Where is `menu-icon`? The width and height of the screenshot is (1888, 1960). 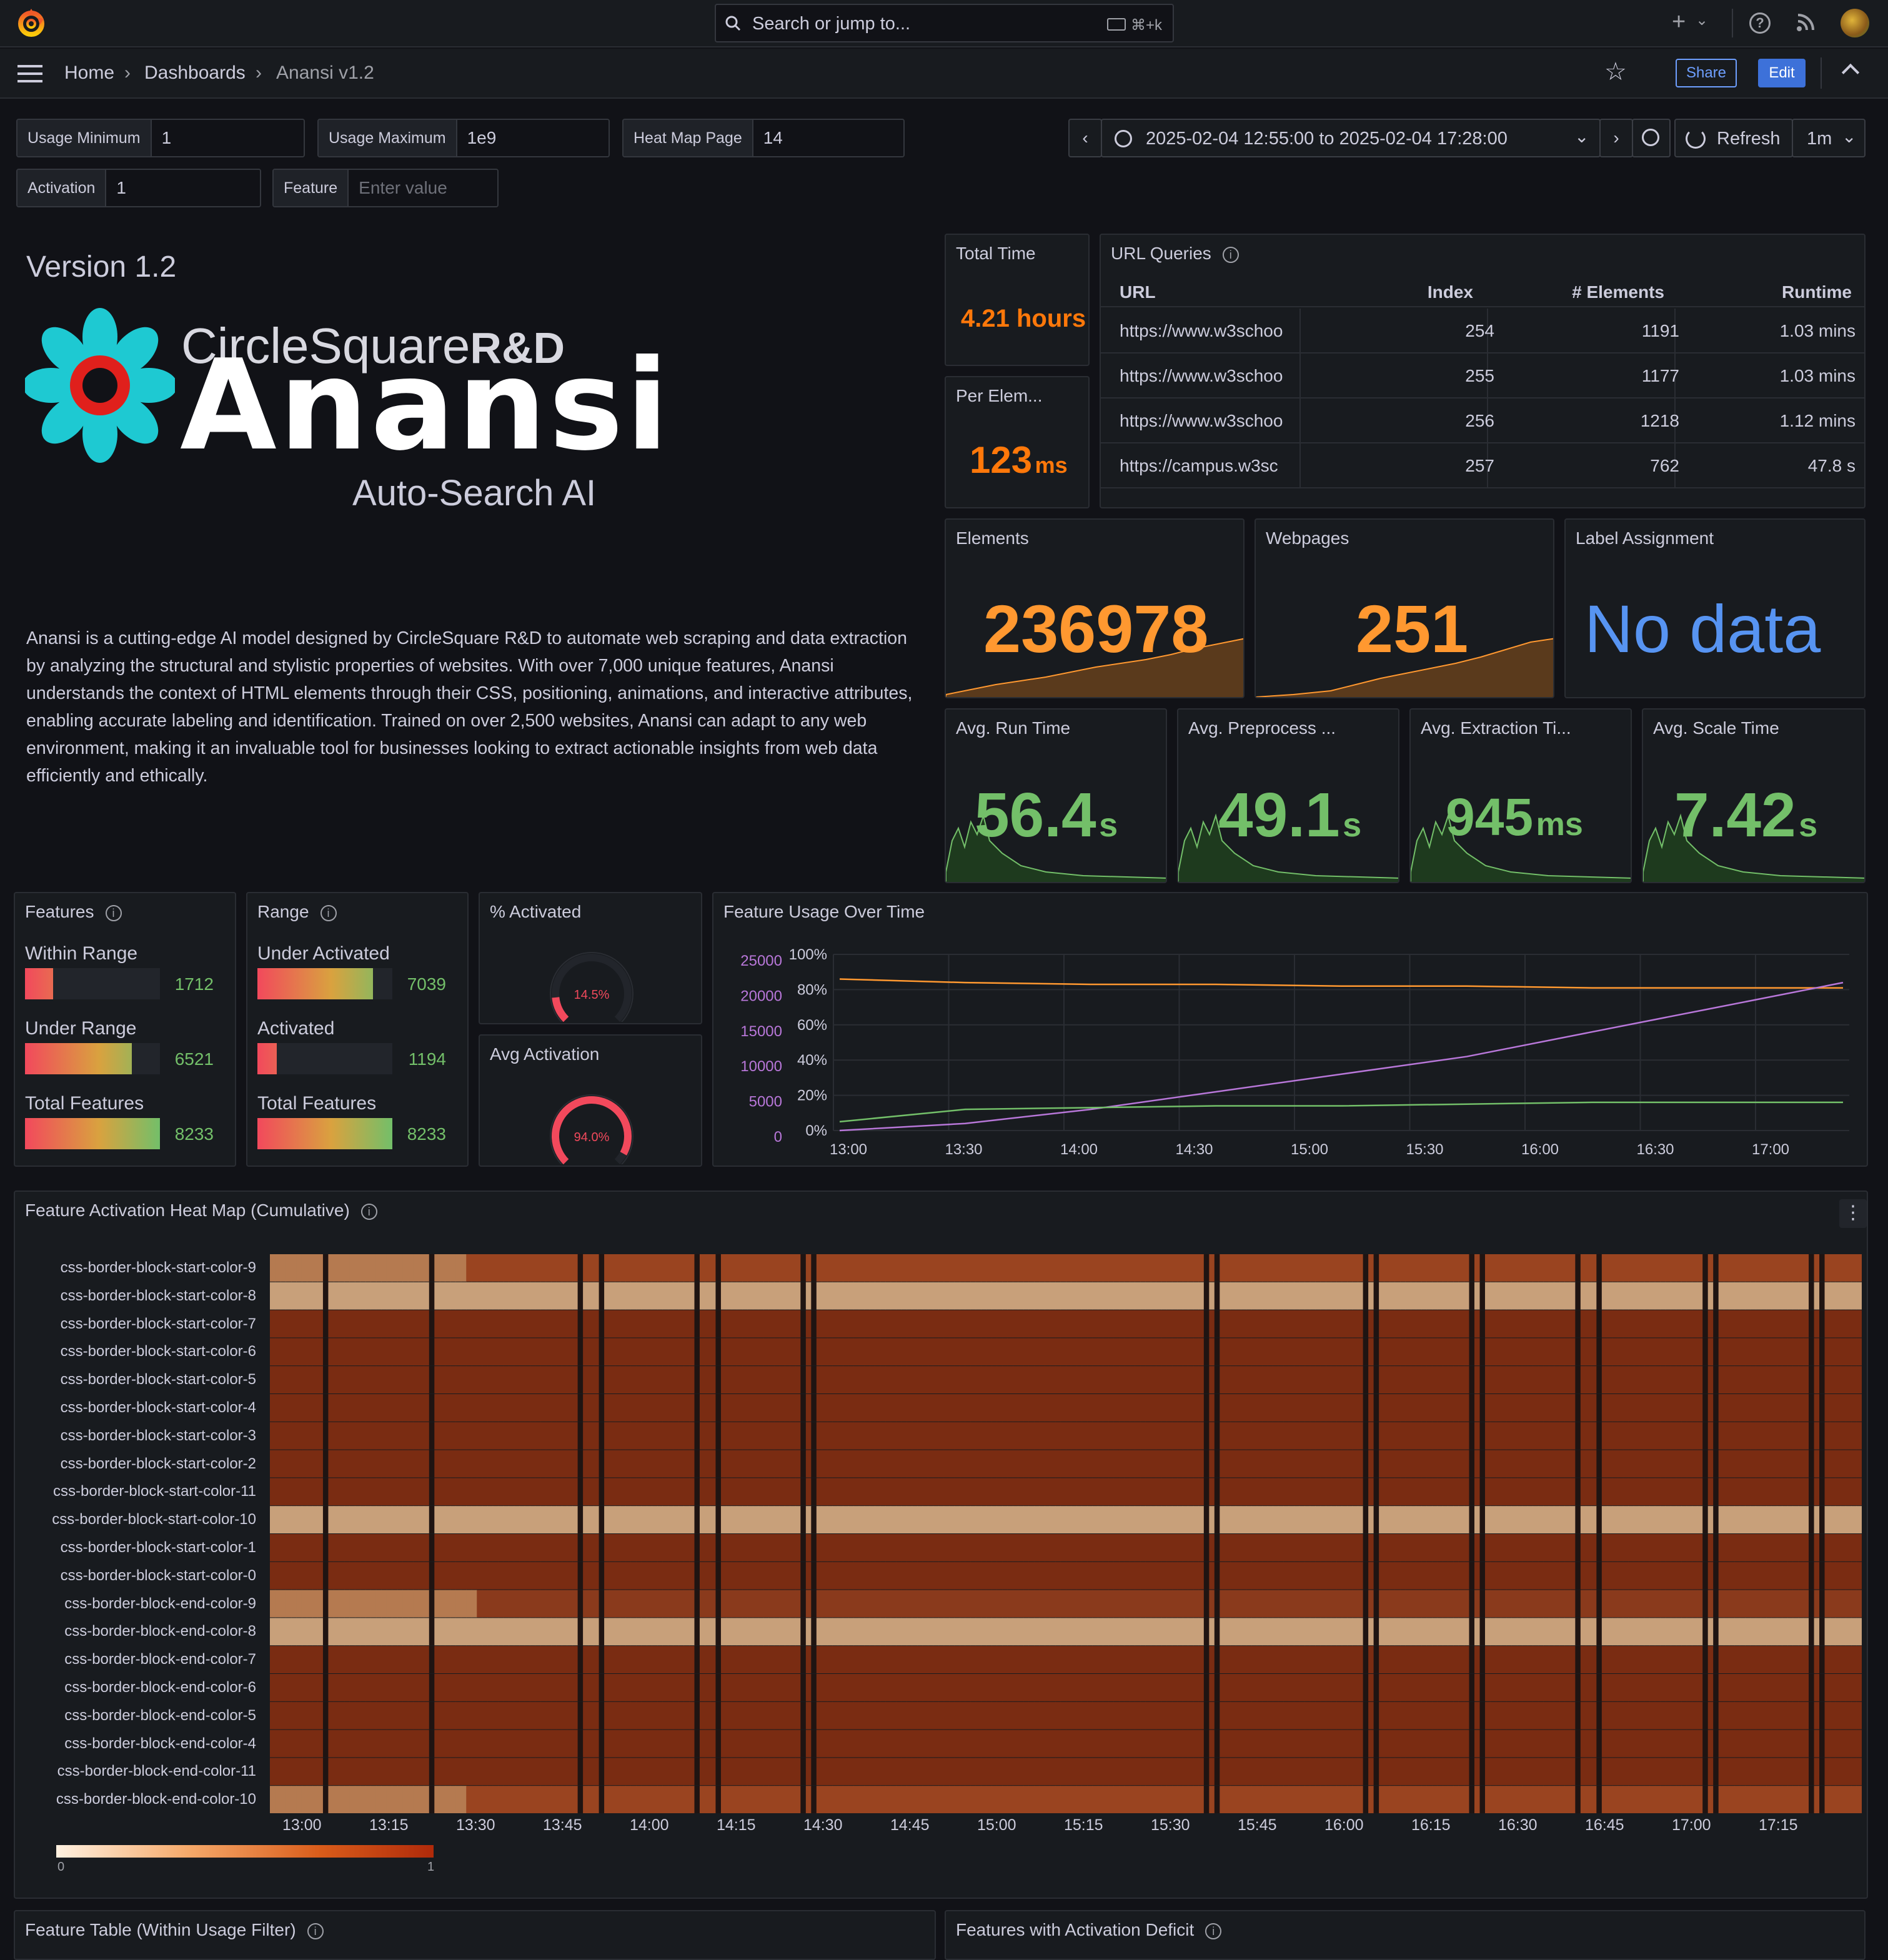 menu-icon is located at coordinates (29, 73).